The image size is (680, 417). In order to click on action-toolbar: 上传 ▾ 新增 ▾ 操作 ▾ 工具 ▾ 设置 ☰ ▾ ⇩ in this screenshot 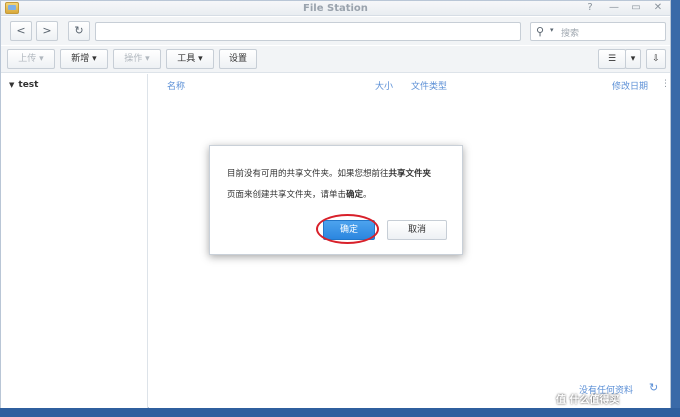, I will do `click(335, 59)`.